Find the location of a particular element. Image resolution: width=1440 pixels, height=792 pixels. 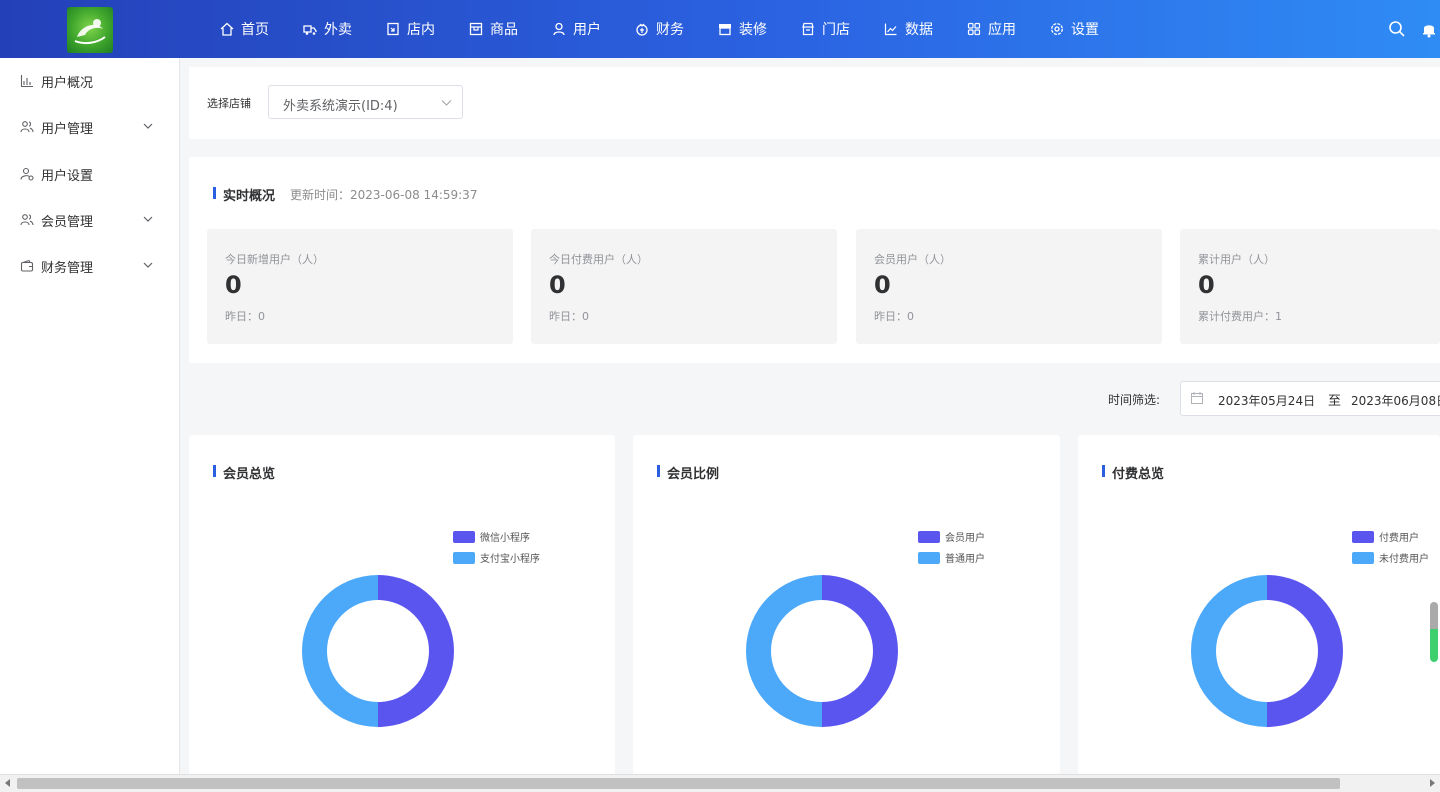

user-settings-icon is located at coordinates (27, 174).